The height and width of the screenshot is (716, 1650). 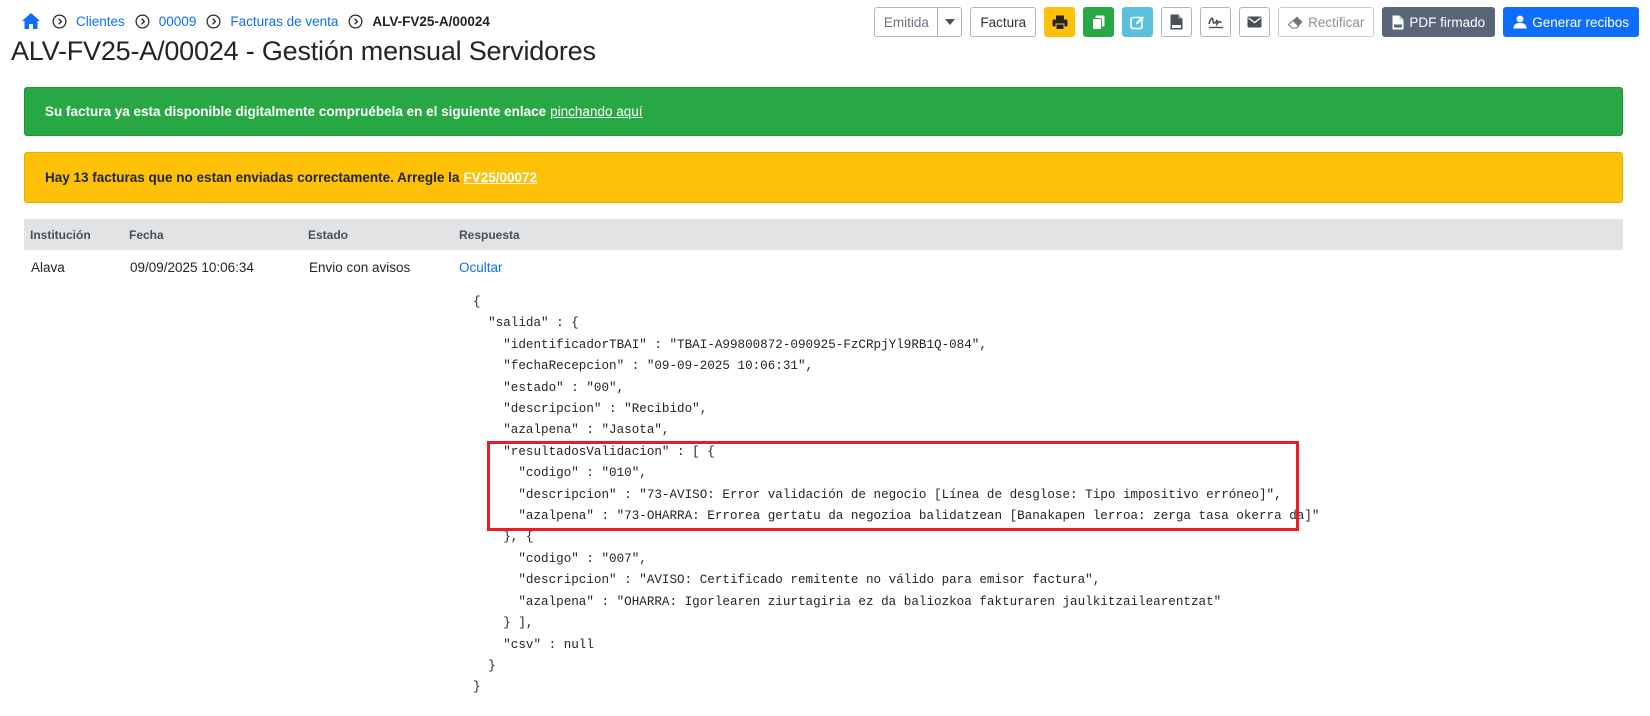 I want to click on signature-icon, so click(x=1215, y=23).